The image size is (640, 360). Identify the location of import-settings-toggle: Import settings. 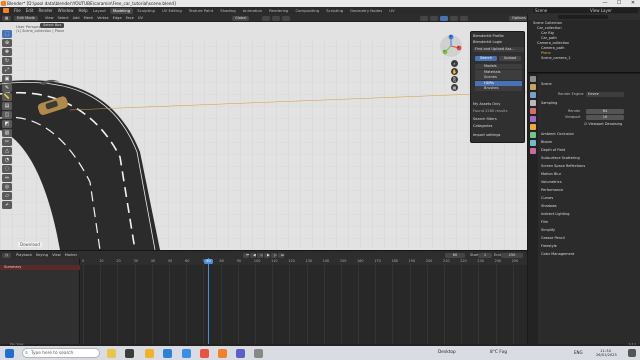
(486, 135).